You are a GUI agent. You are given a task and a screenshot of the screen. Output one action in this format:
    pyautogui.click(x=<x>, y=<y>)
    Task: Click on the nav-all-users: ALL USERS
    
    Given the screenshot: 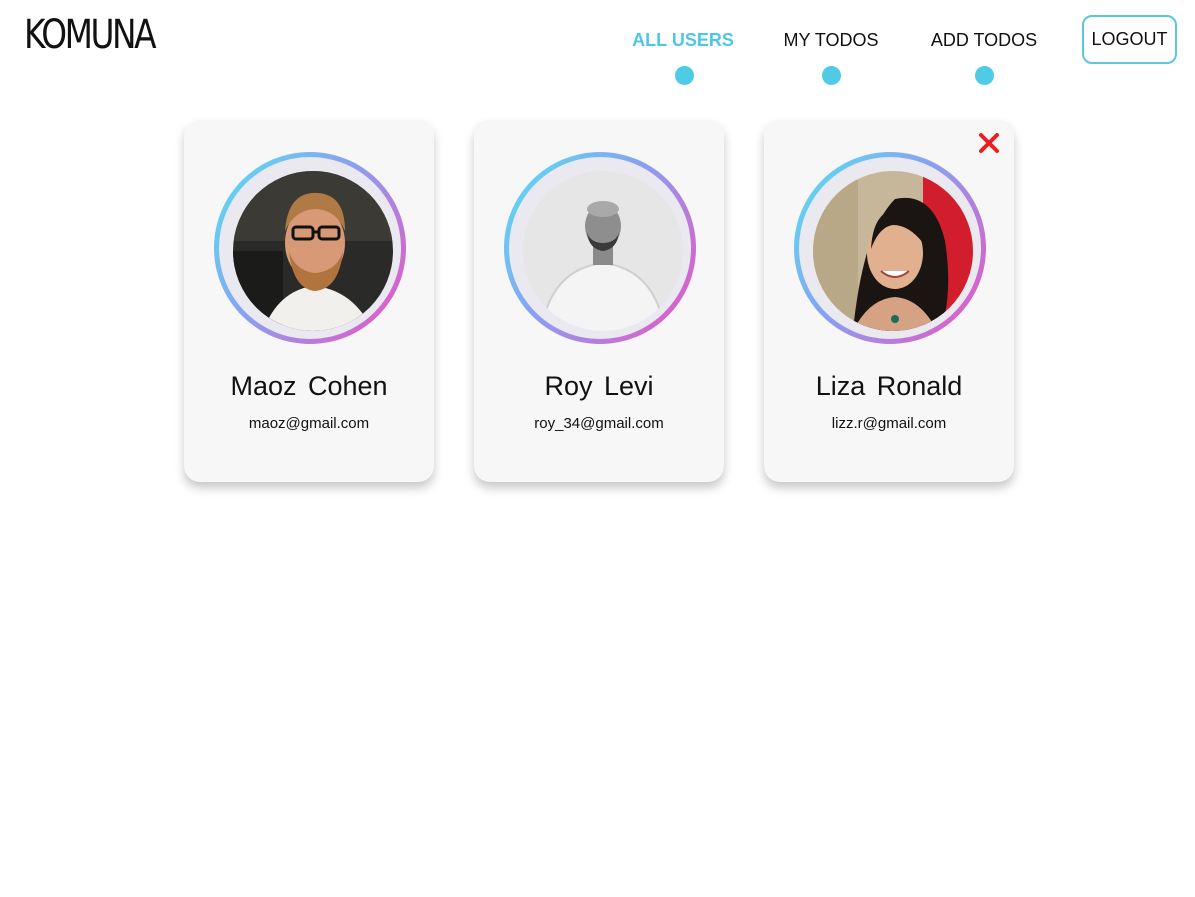 What is the action you would take?
    pyautogui.click(x=683, y=40)
    